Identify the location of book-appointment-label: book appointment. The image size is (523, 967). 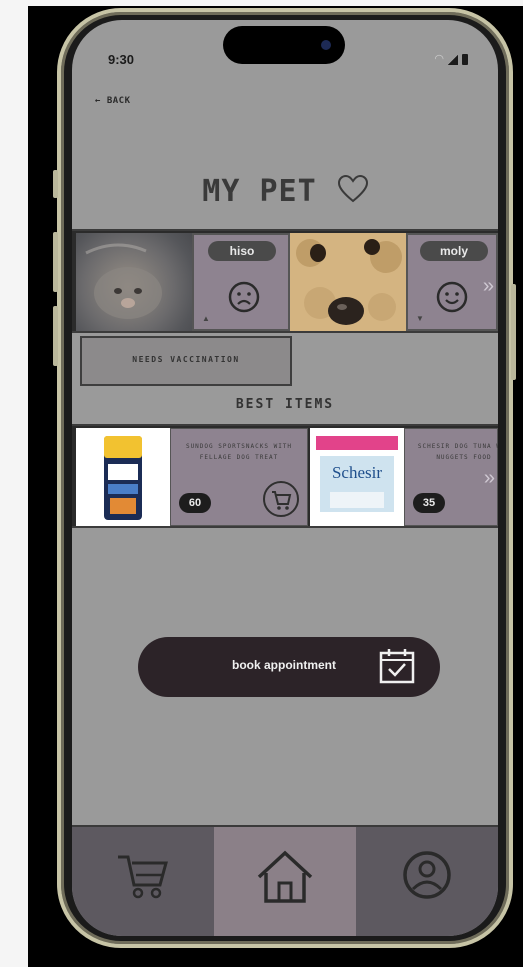
(284, 665).